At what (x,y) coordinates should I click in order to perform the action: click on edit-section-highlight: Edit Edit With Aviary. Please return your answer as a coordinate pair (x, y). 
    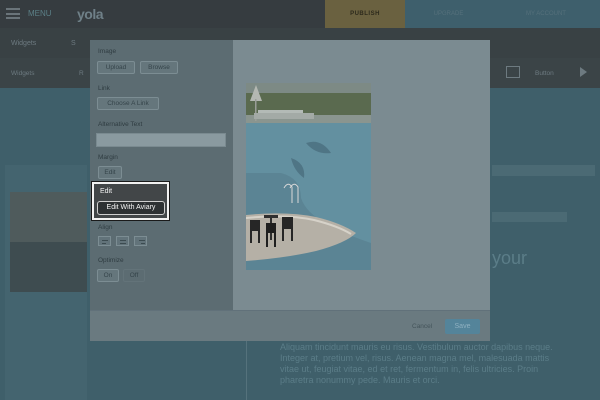
    Looking at the image, I should click on (130, 201).